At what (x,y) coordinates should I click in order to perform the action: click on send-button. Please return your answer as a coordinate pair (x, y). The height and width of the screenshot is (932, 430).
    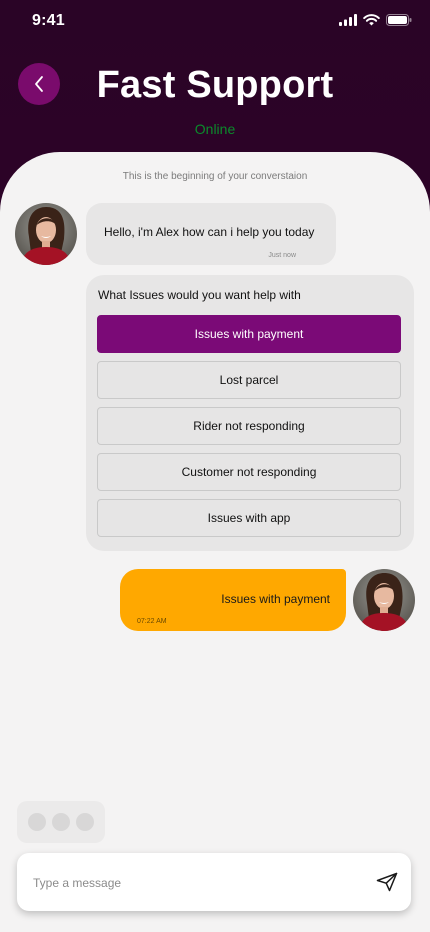
    Looking at the image, I should click on (387, 882).